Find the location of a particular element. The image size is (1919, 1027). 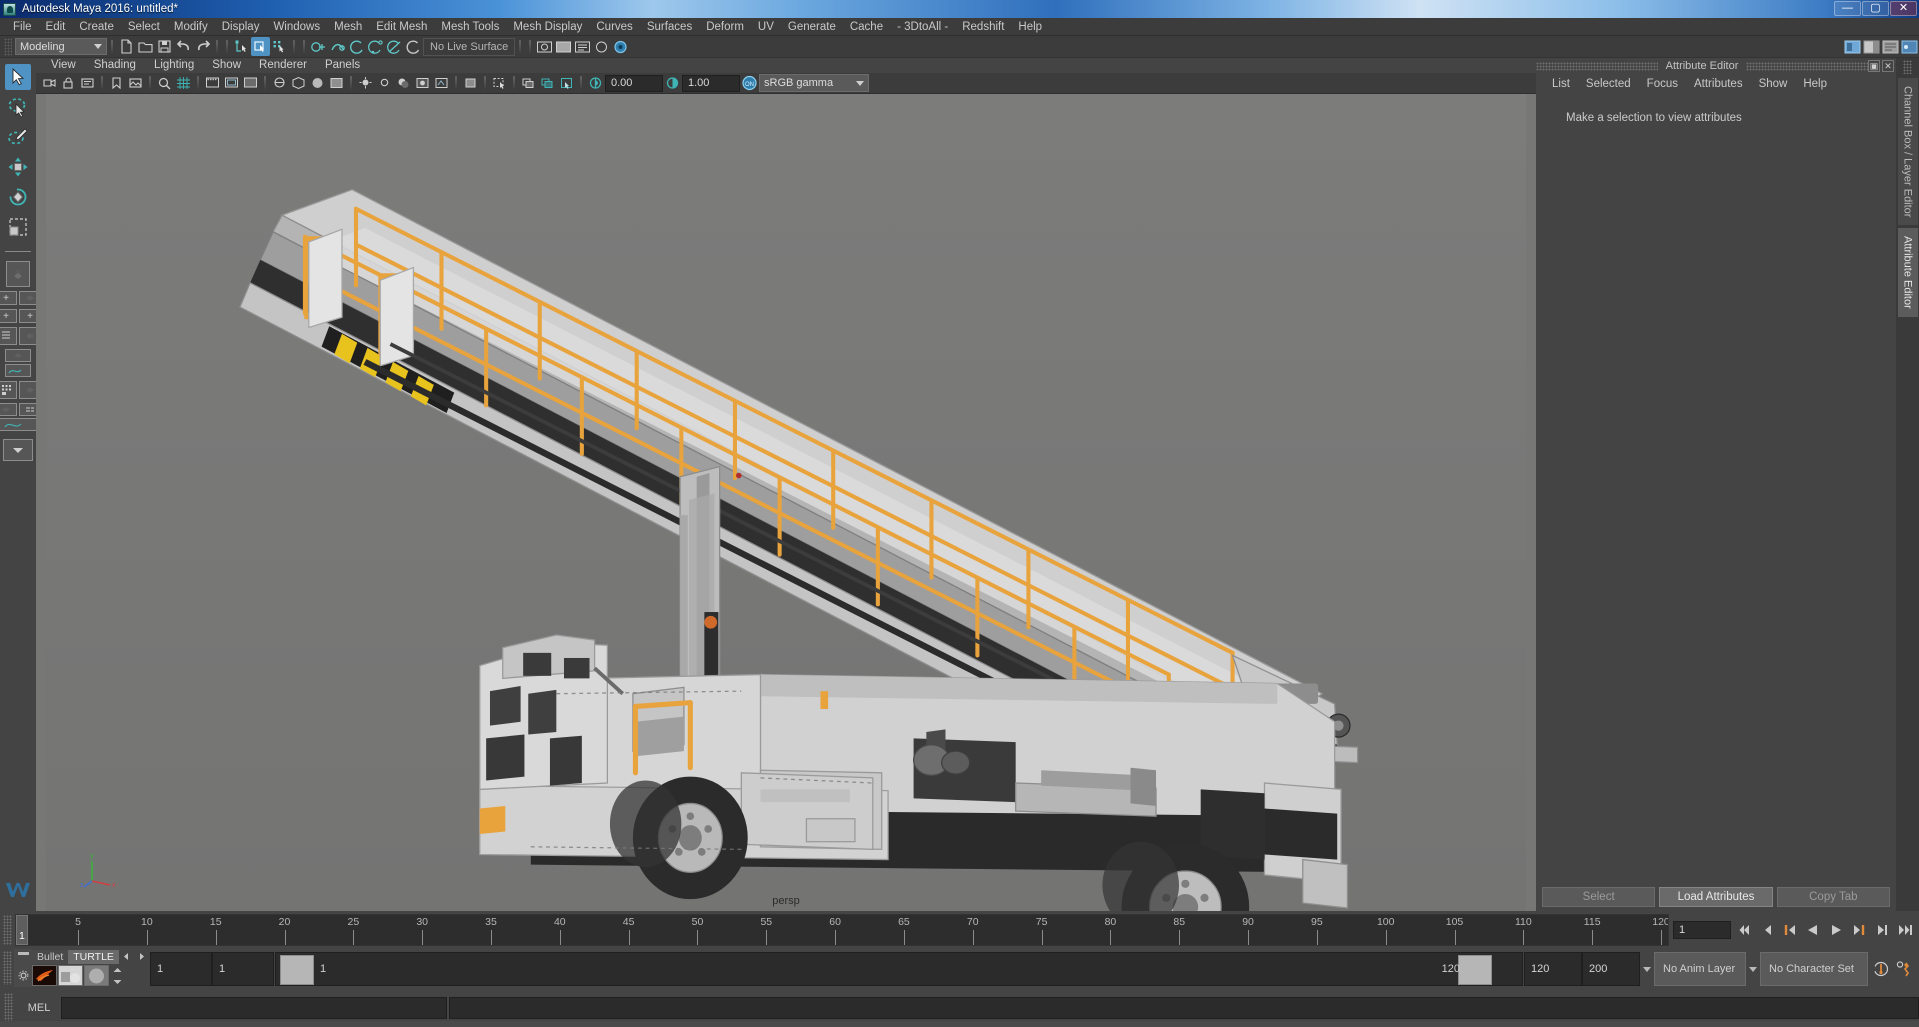

prev-shelf-icon is located at coordinates (126, 958).